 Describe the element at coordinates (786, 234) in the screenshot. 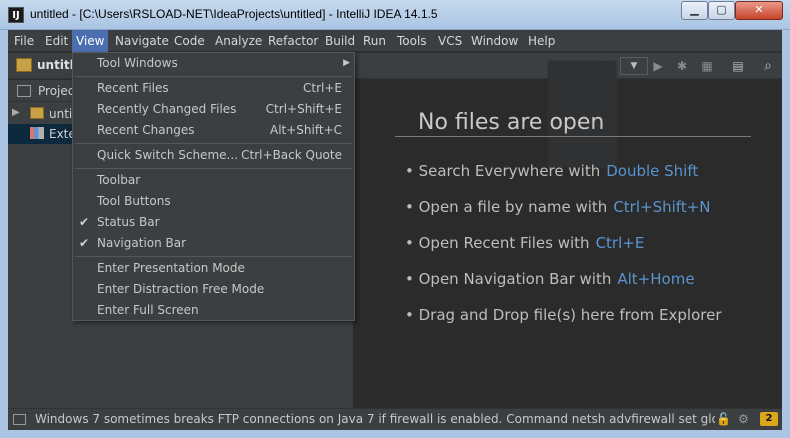

I see `window-frame-right` at that location.